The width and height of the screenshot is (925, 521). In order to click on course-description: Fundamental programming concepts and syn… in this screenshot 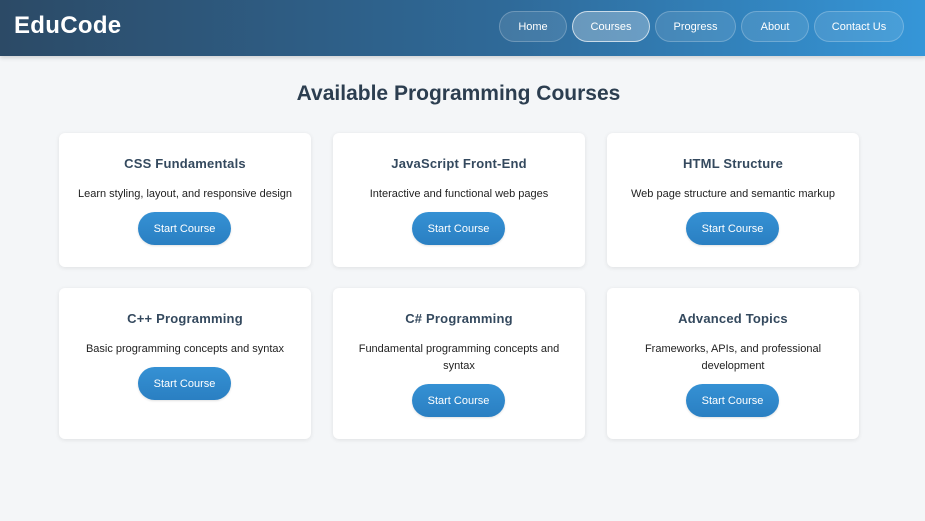, I will do `click(459, 357)`.